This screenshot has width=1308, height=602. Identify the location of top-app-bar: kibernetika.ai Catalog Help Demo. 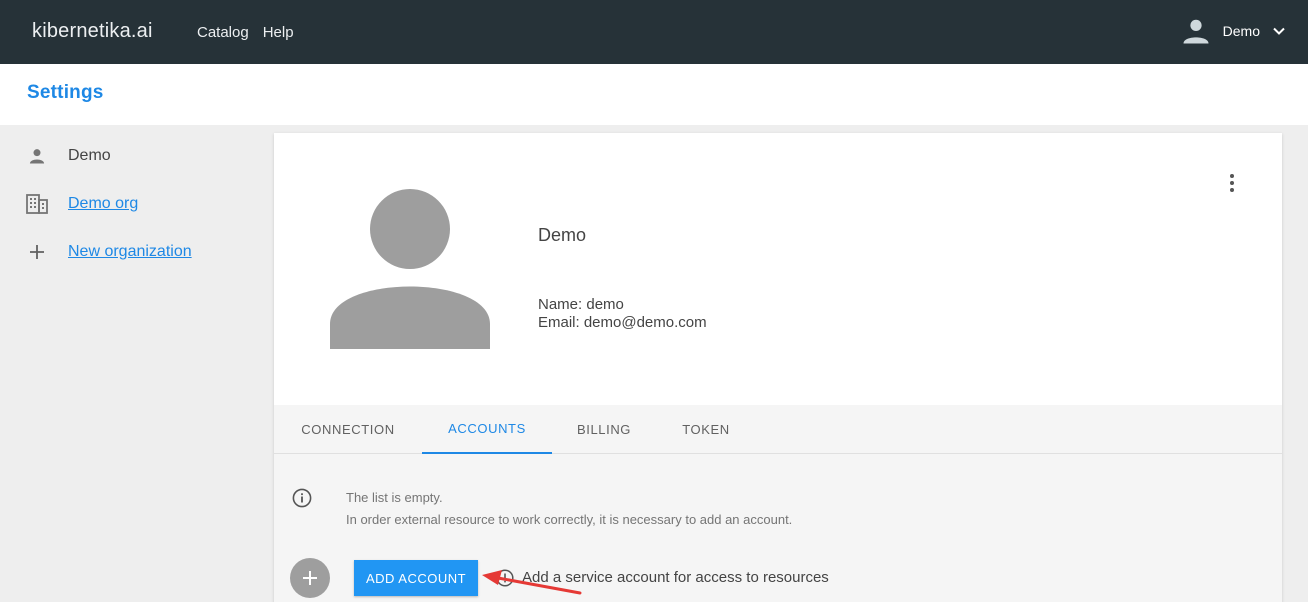
(654, 32).